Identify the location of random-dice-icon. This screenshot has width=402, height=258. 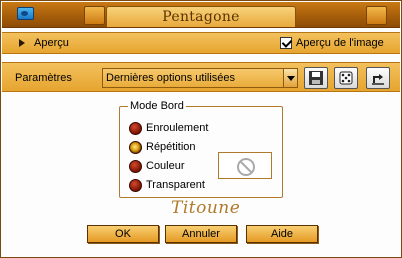
(346, 78).